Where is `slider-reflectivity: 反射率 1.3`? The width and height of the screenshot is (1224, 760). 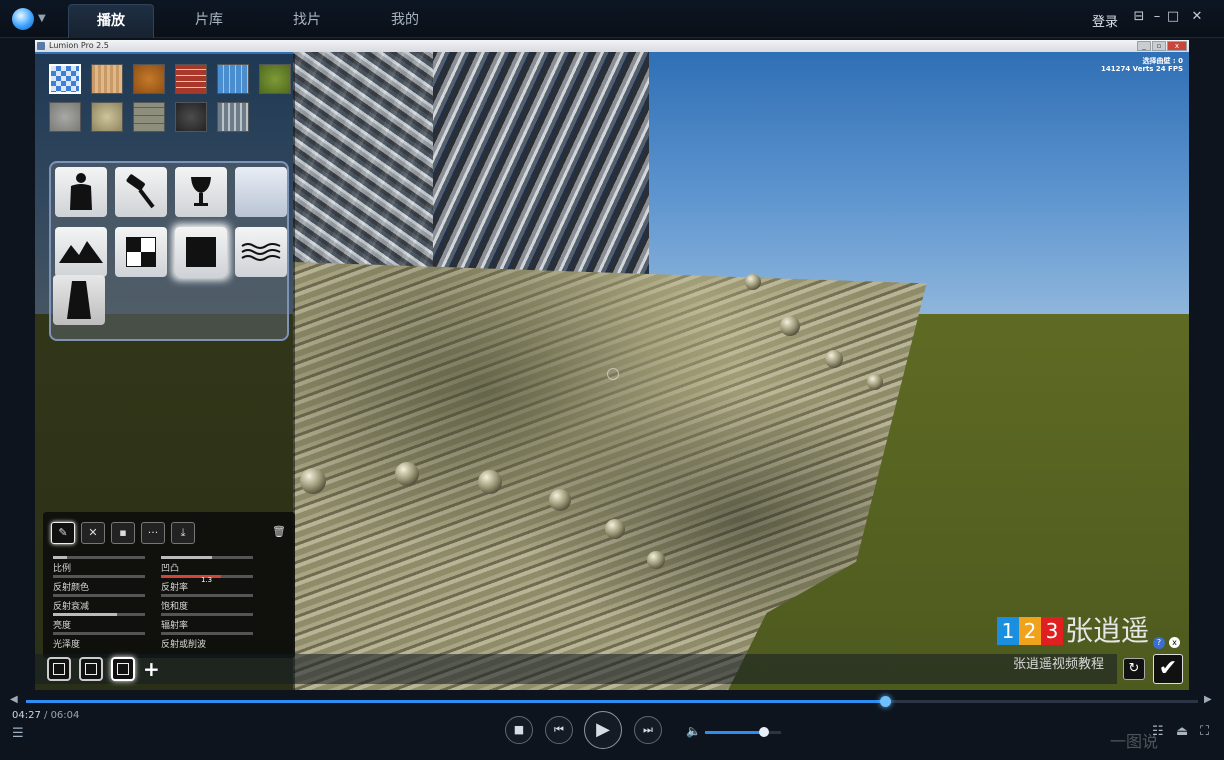
slider-reflectivity: 反射率 1.3 is located at coordinates (207, 584).